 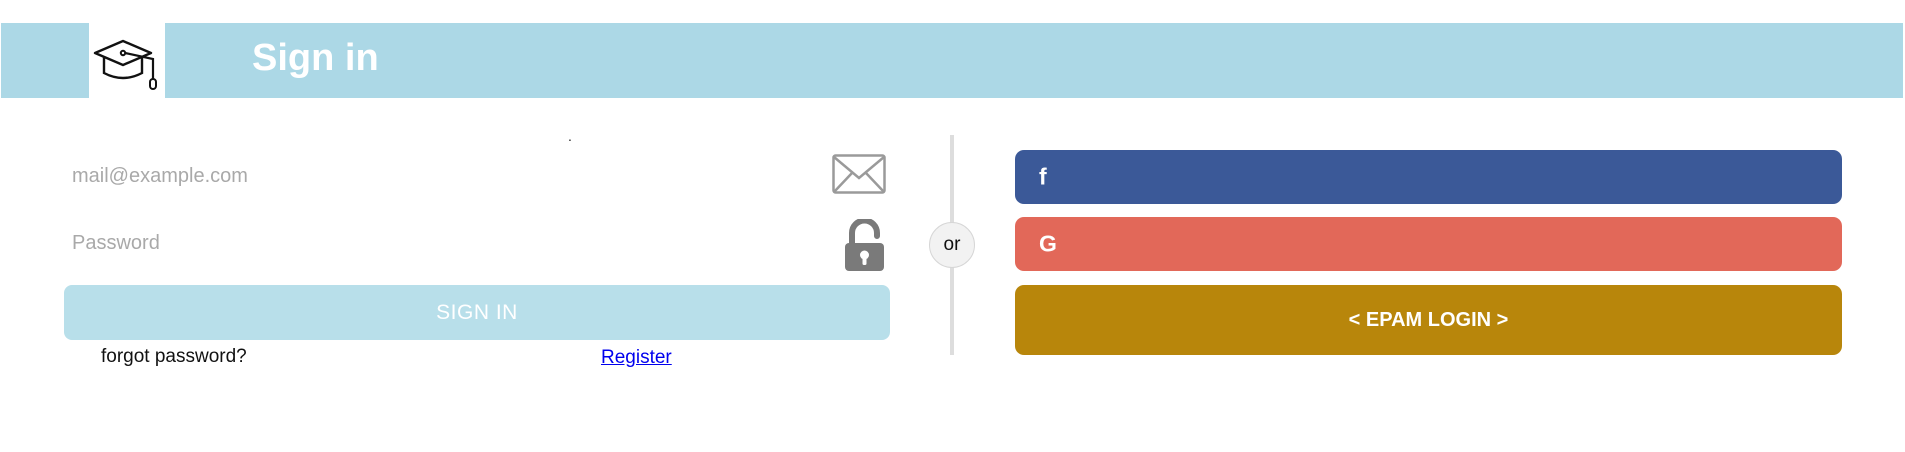 What do you see at coordinates (1048, 243) in the screenshot?
I see `google-icon: G` at bounding box center [1048, 243].